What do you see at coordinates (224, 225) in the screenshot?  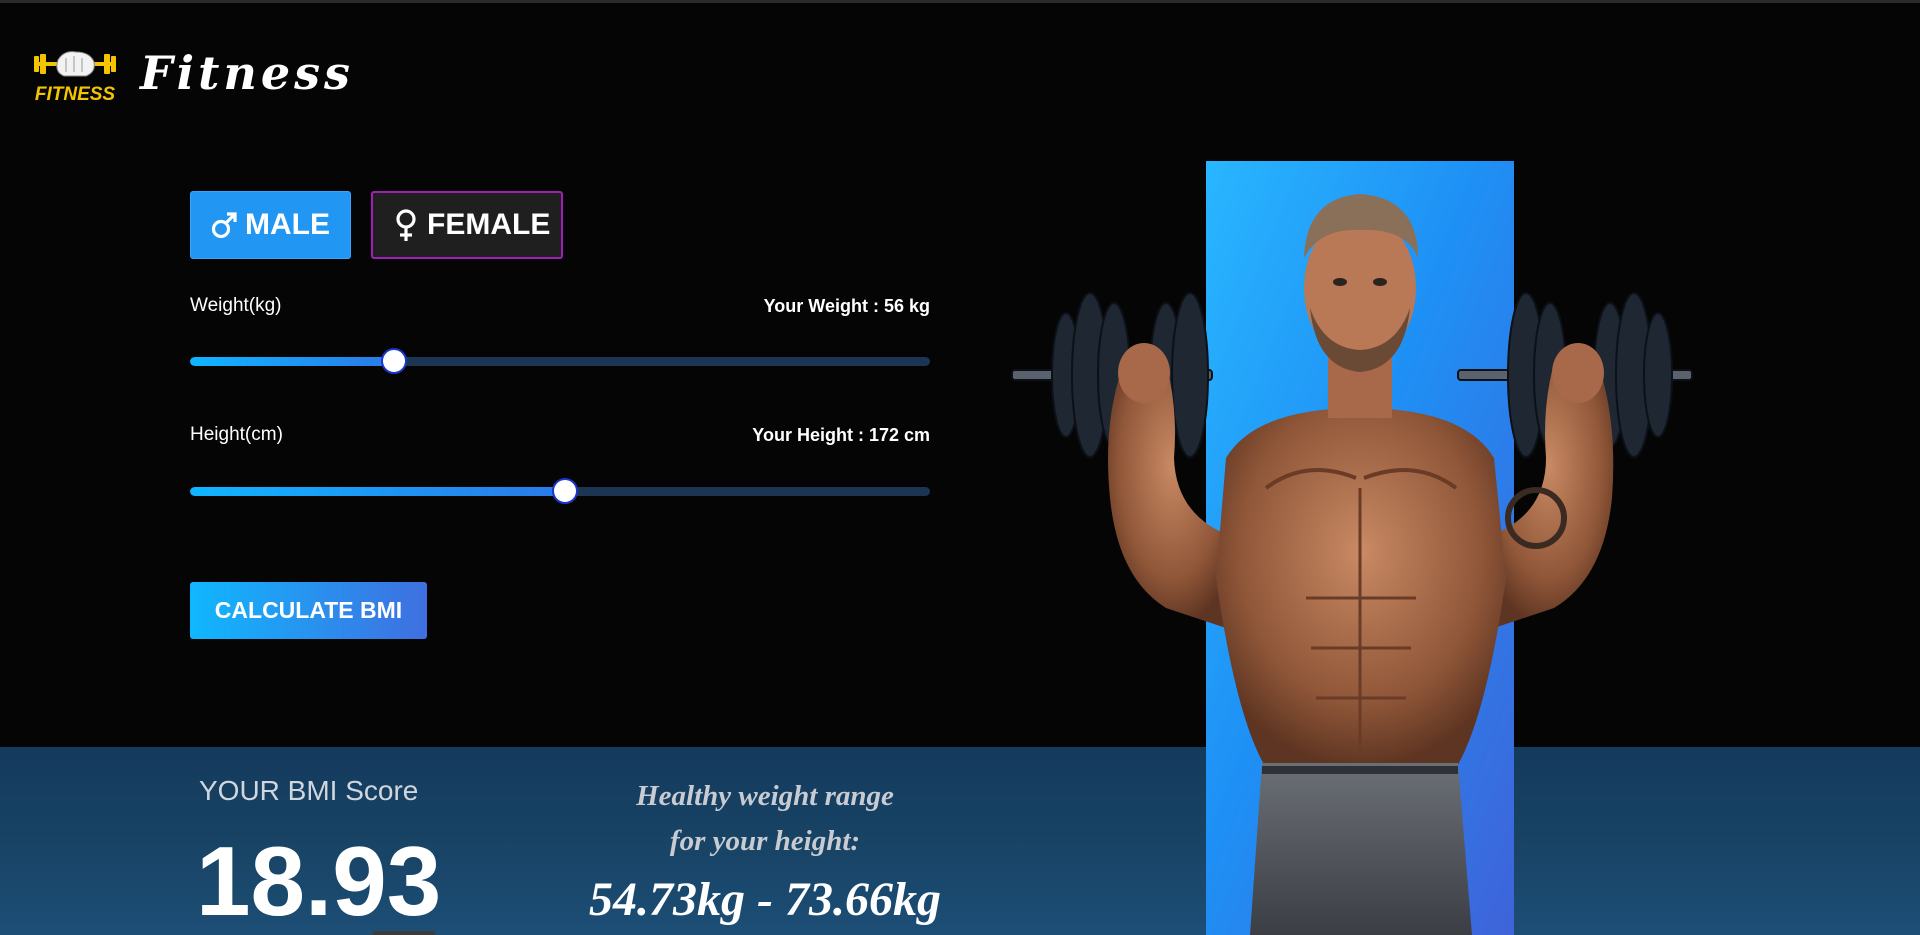 I see `male-symbol-icon` at bounding box center [224, 225].